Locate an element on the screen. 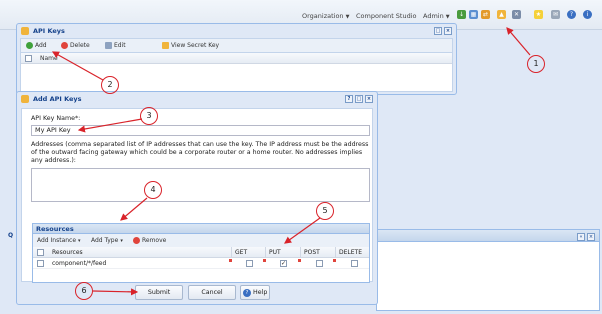 Image resolution: width=602 pixels, height=314 pixels. add-instance-button: Add Instance ▾ is located at coordinates (59, 240).